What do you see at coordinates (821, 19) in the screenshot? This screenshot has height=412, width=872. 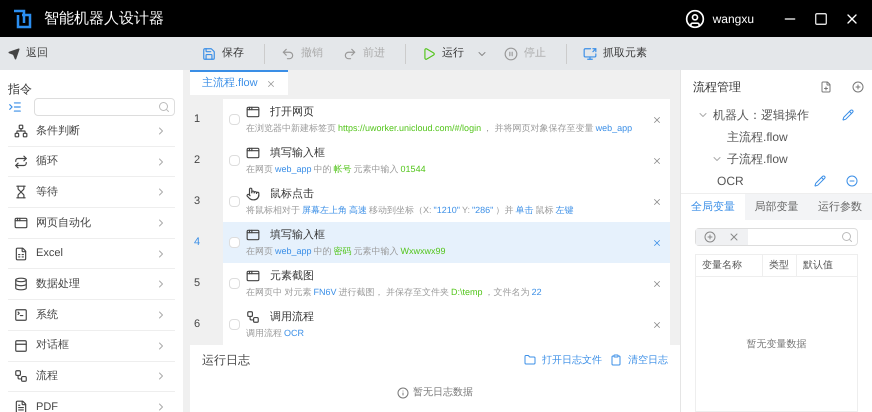 I see `maximize-icon` at bounding box center [821, 19].